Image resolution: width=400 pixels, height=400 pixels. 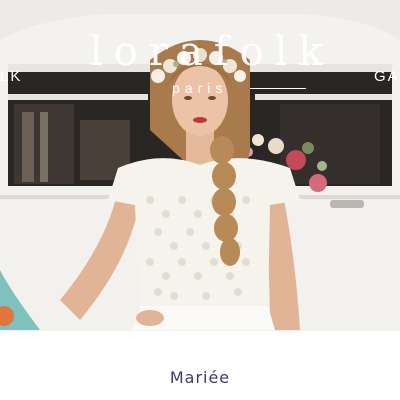 What do you see at coordinates (200, 377) in the screenshot?
I see `category-label: Mariée` at bounding box center [200, 377].